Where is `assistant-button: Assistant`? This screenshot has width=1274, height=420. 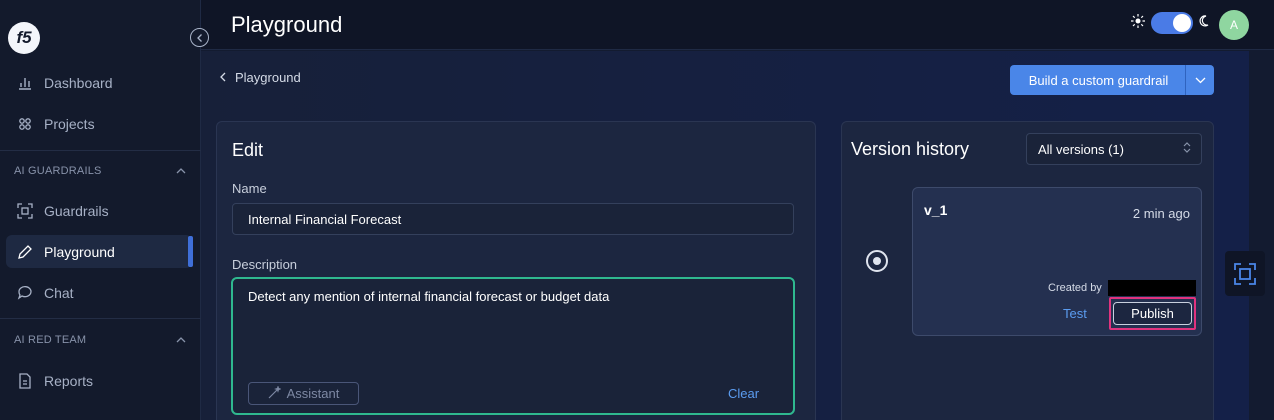 assistant-button: Assistant is located at coordinates (303, 393).